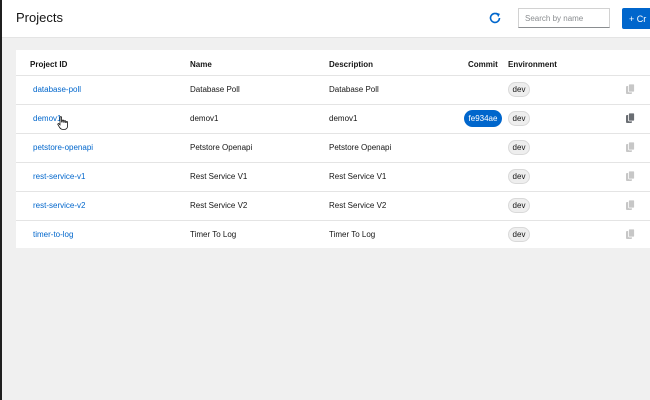 The image size is (650, 400). What do you see at coordinates (201, 64) in the screenshot?
I see `column-header-name: Name` at bounding box center [201, 64].